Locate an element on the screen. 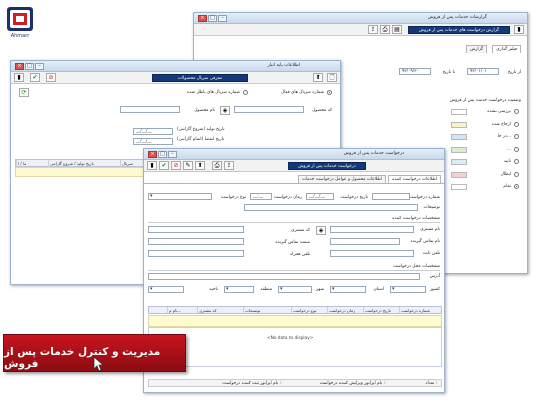 Image resolution: width=547 pixels, height=407 pixels. base-toolbar: ▮ ✔ ⊘ معرفی سریال محصولات ⬆ 🗋 is located at coordinates (175, 78).